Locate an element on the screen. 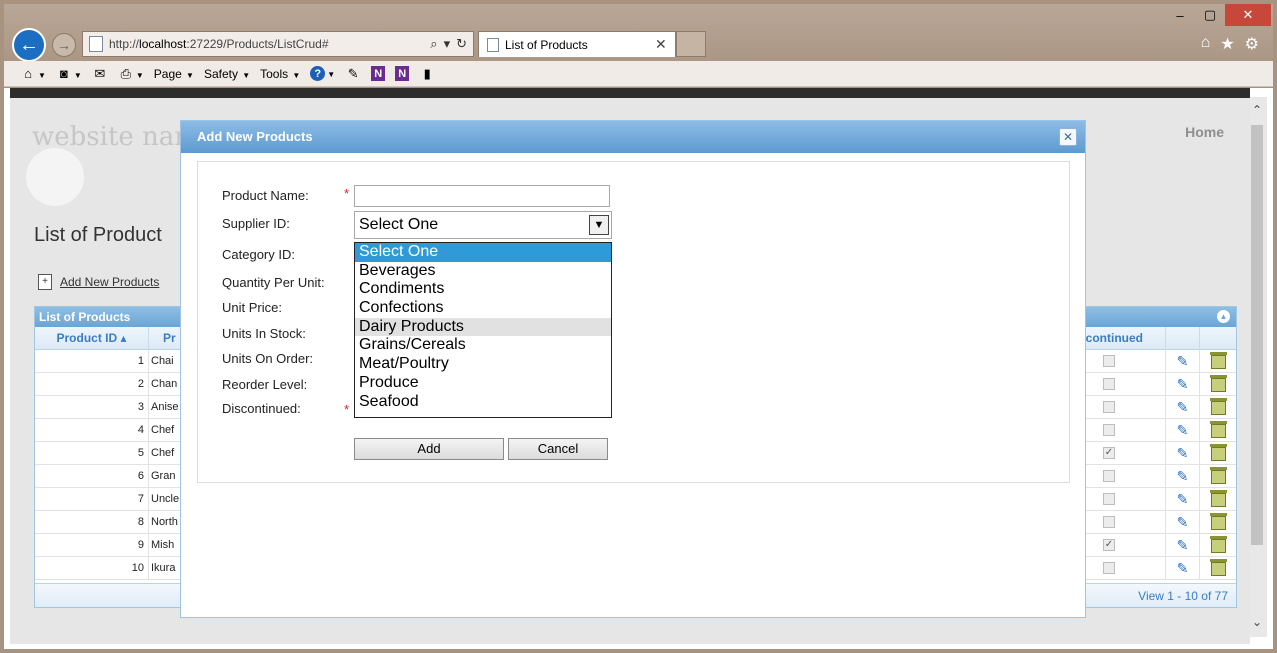  category-option: Select One is located at coordinates (483, 252).